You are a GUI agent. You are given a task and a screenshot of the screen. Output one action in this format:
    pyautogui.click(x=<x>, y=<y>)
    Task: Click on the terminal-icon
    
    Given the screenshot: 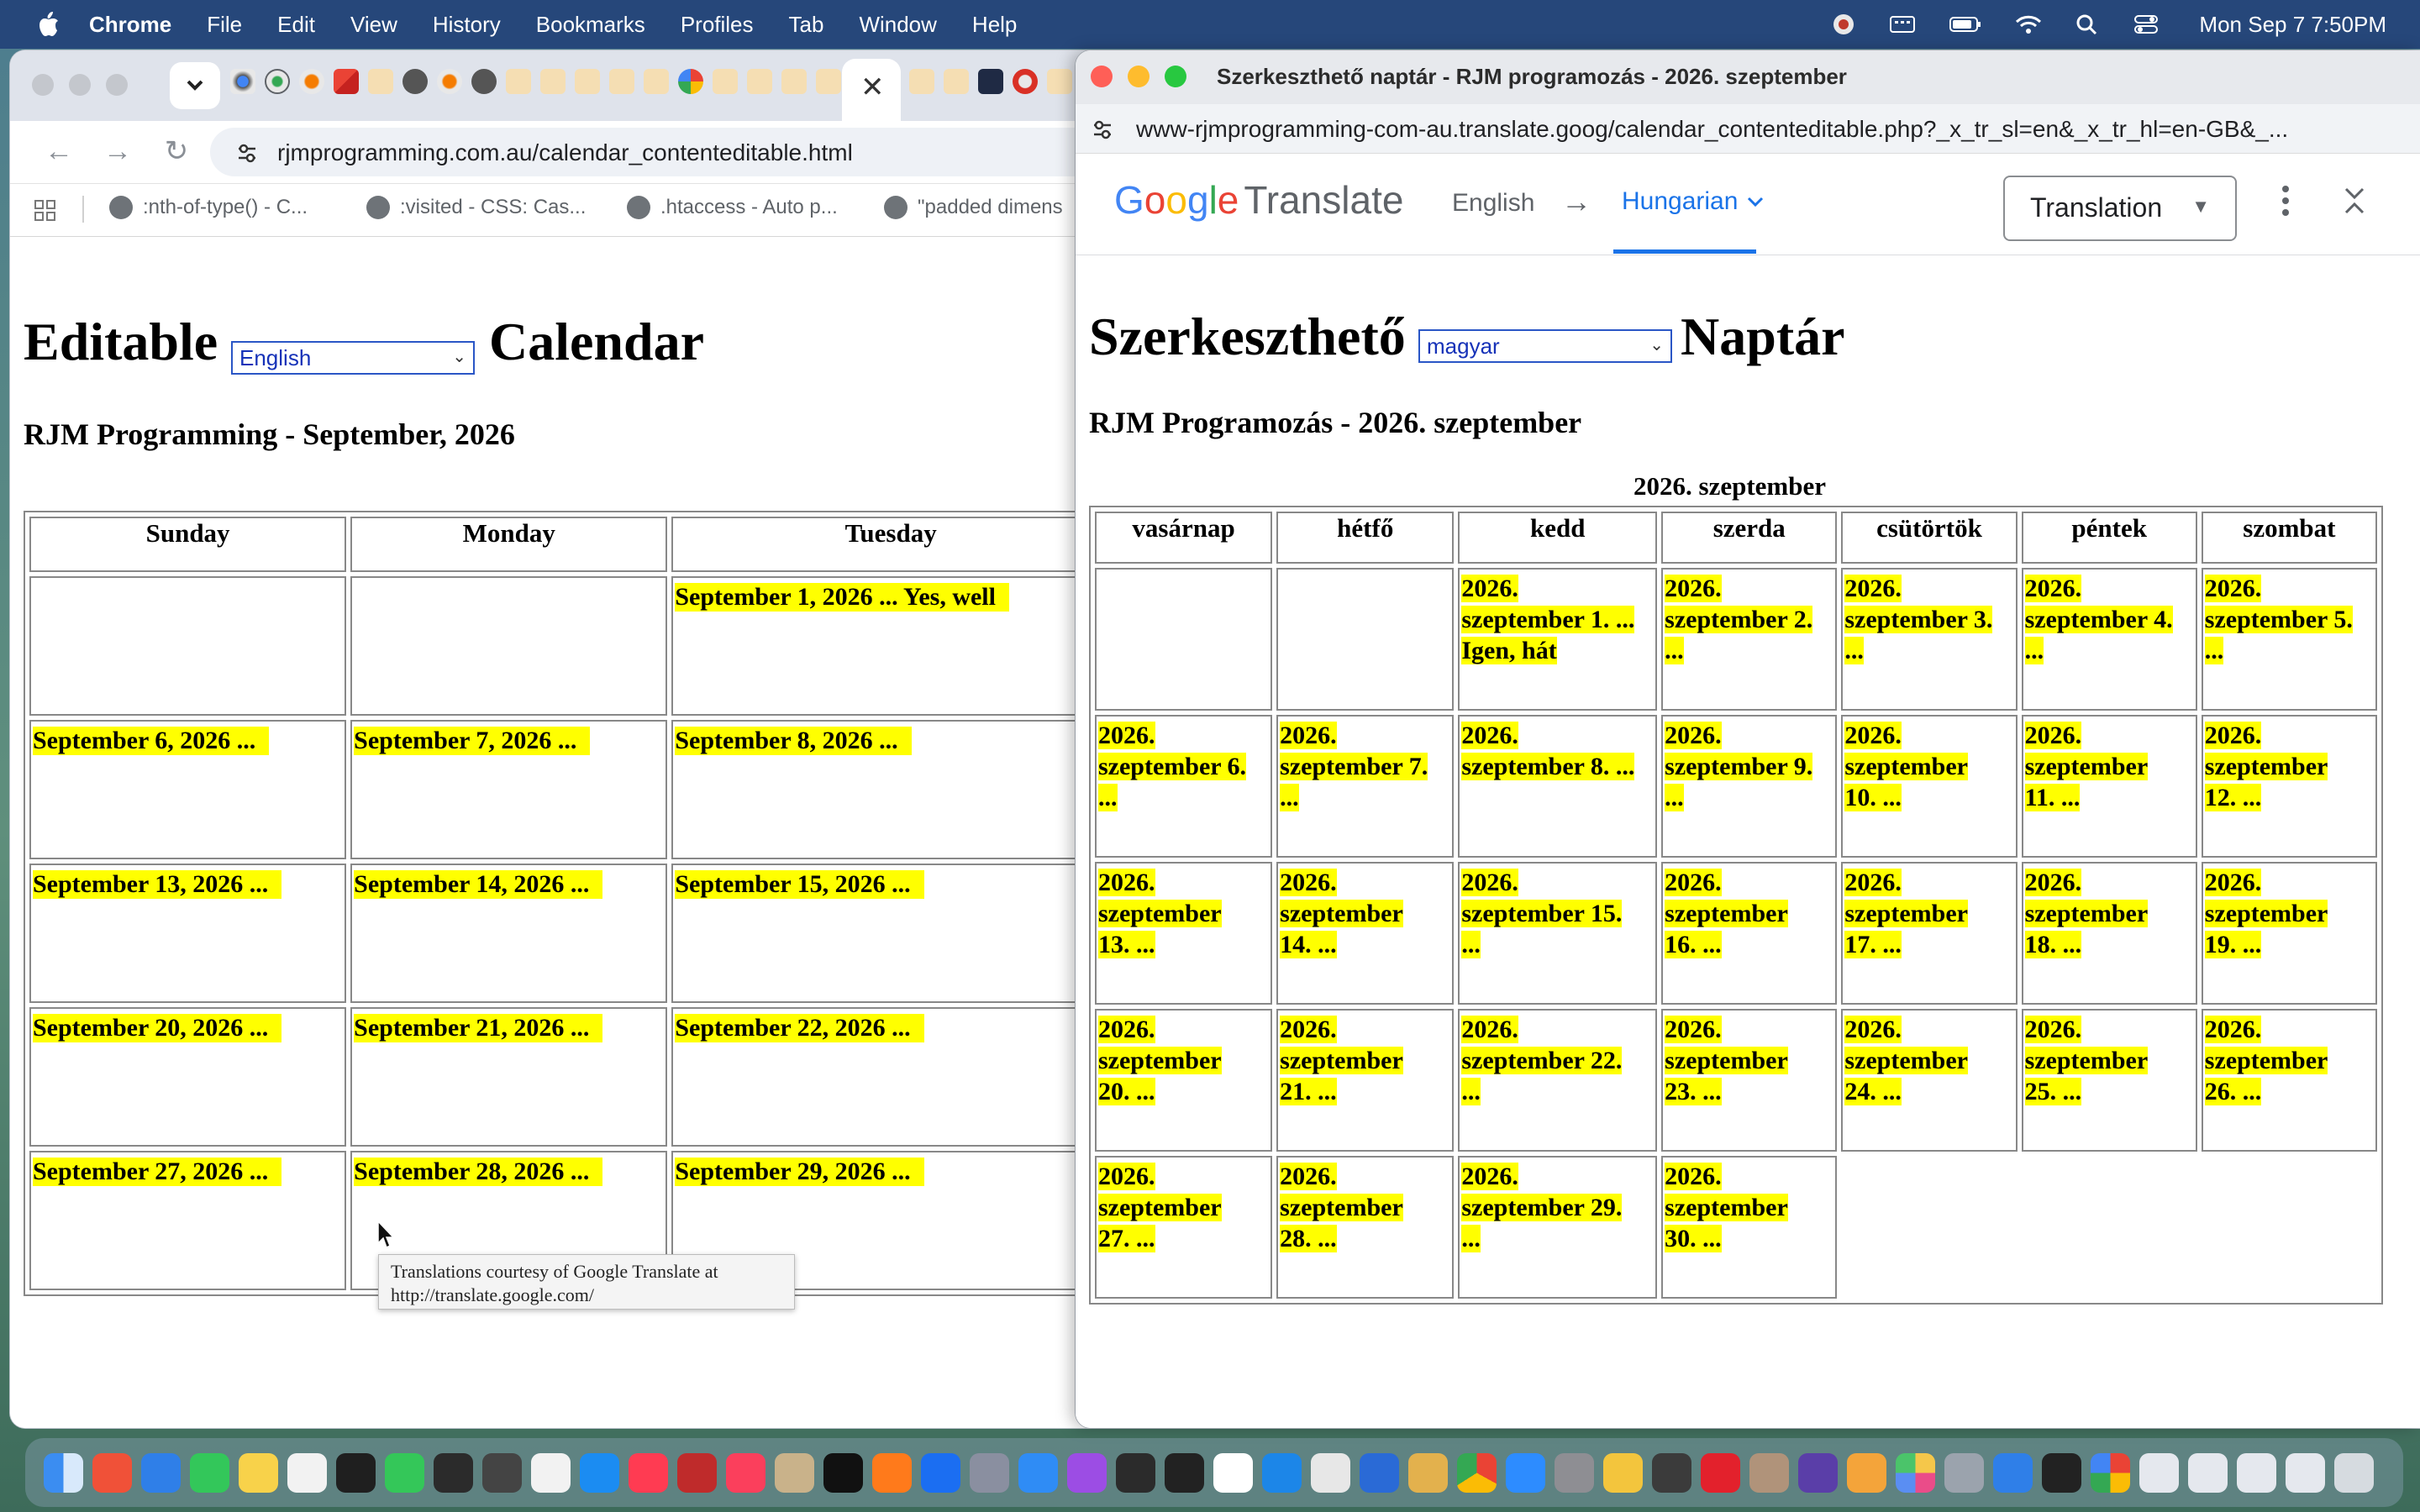 What is the action you would take?
    pyautogui.click(x=453, y=1472)
    